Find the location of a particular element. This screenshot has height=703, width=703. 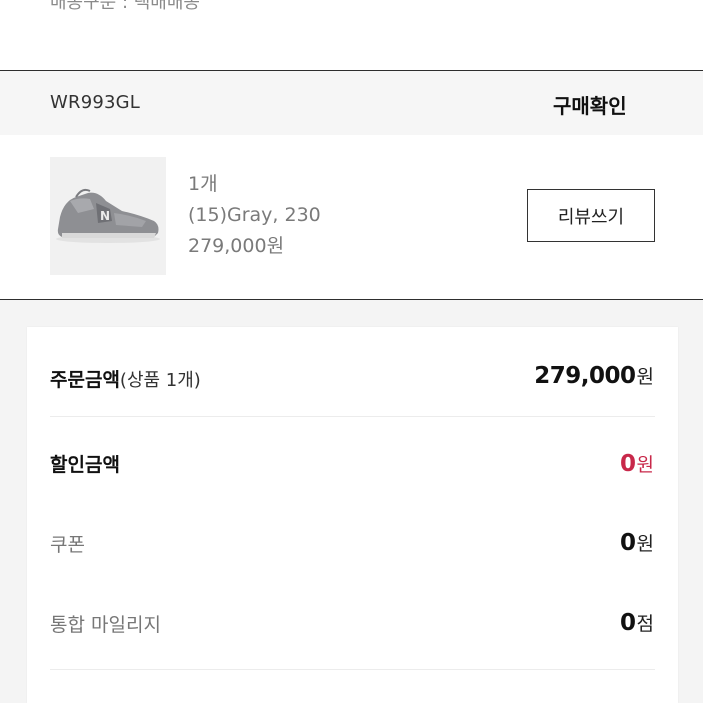

mileage-label-group: 통합 마일리지 is located at coordinates (105, 623).